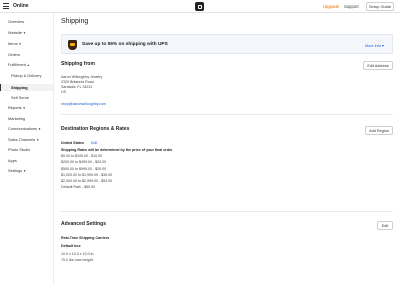 This screenshot has height=285, width=400. Describe the element at coordinates (87, 181) in the screenshot. I see `rate-row: $2,000.00 to $2,999.00 - $53.00` at that location.